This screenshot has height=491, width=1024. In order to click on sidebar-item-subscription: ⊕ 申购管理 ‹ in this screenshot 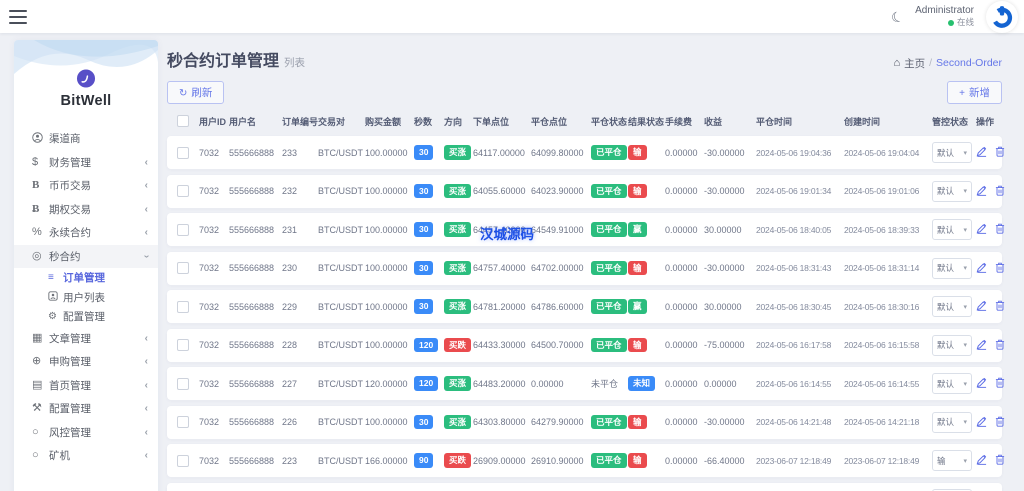, I will do `click(86, 362)`.